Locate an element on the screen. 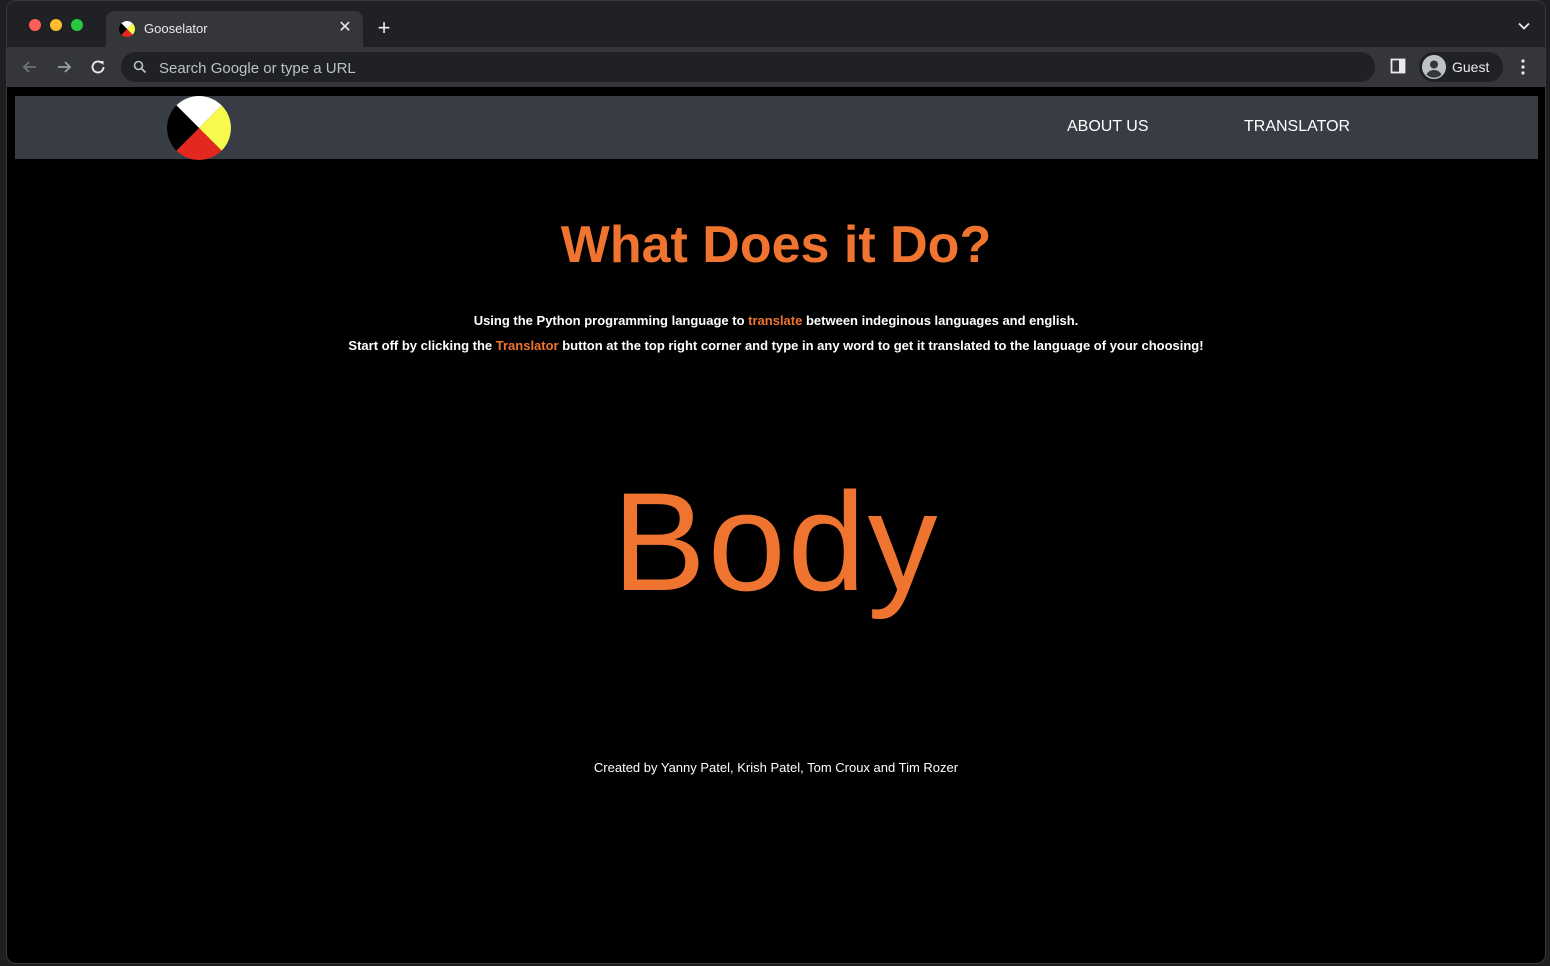 The height and width of the screenshot is (966, 1550). favicon-icon is located at coordinates (127, 29).